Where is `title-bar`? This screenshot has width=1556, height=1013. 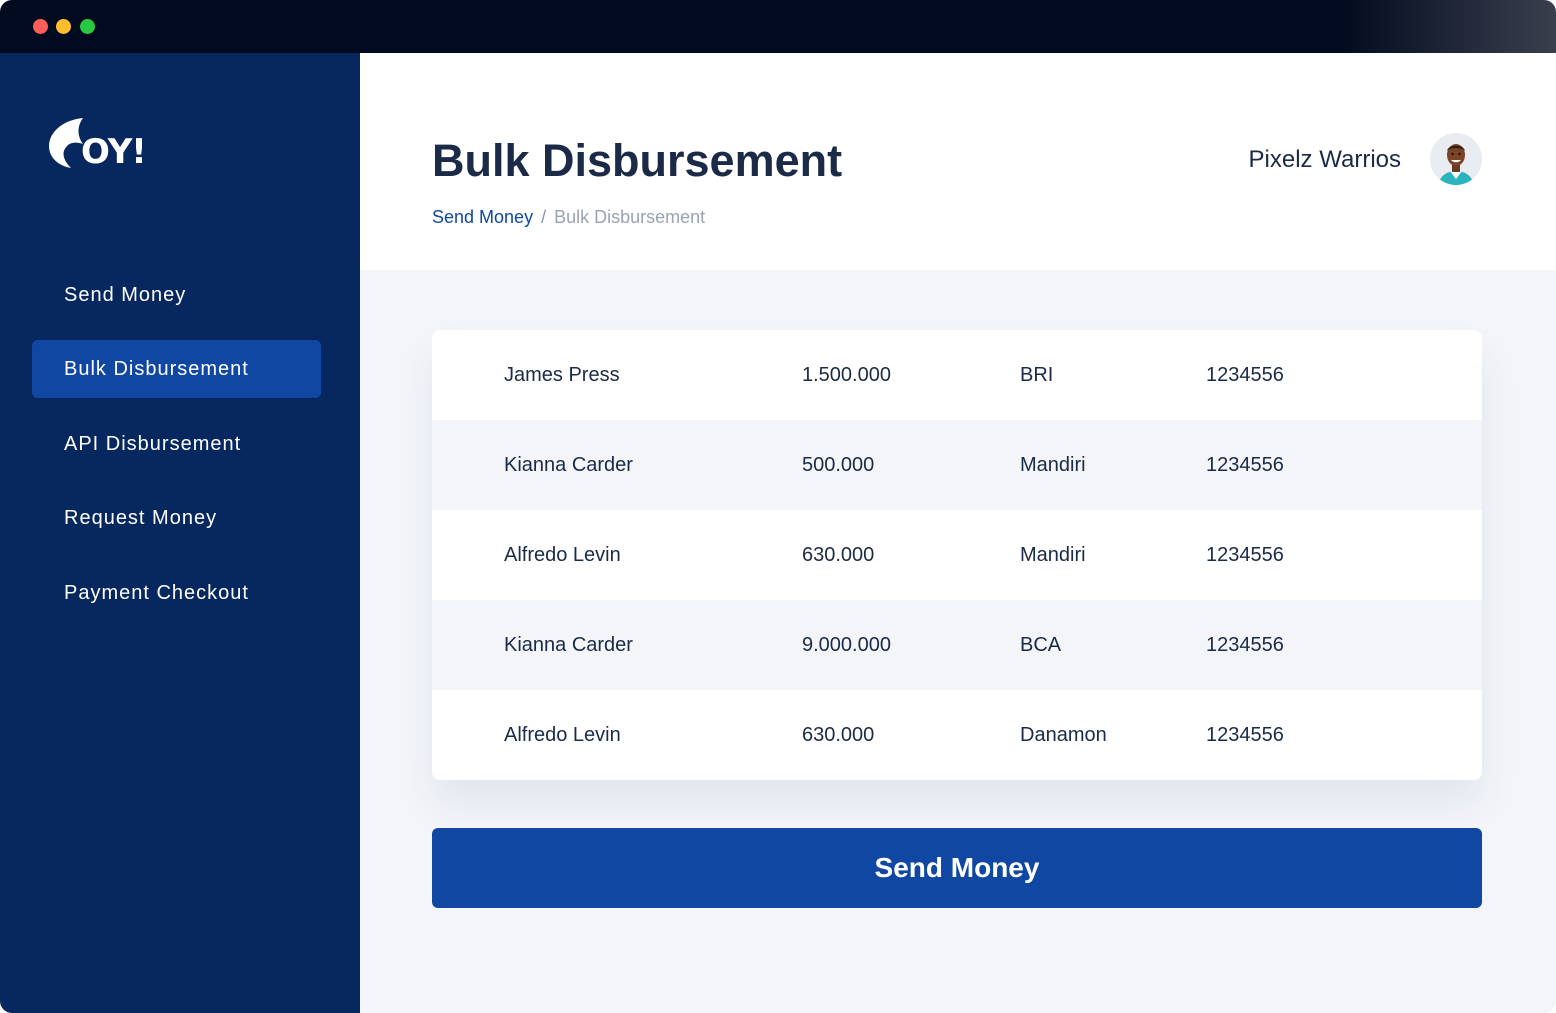
title-bar is located at coordinates (778, 26).